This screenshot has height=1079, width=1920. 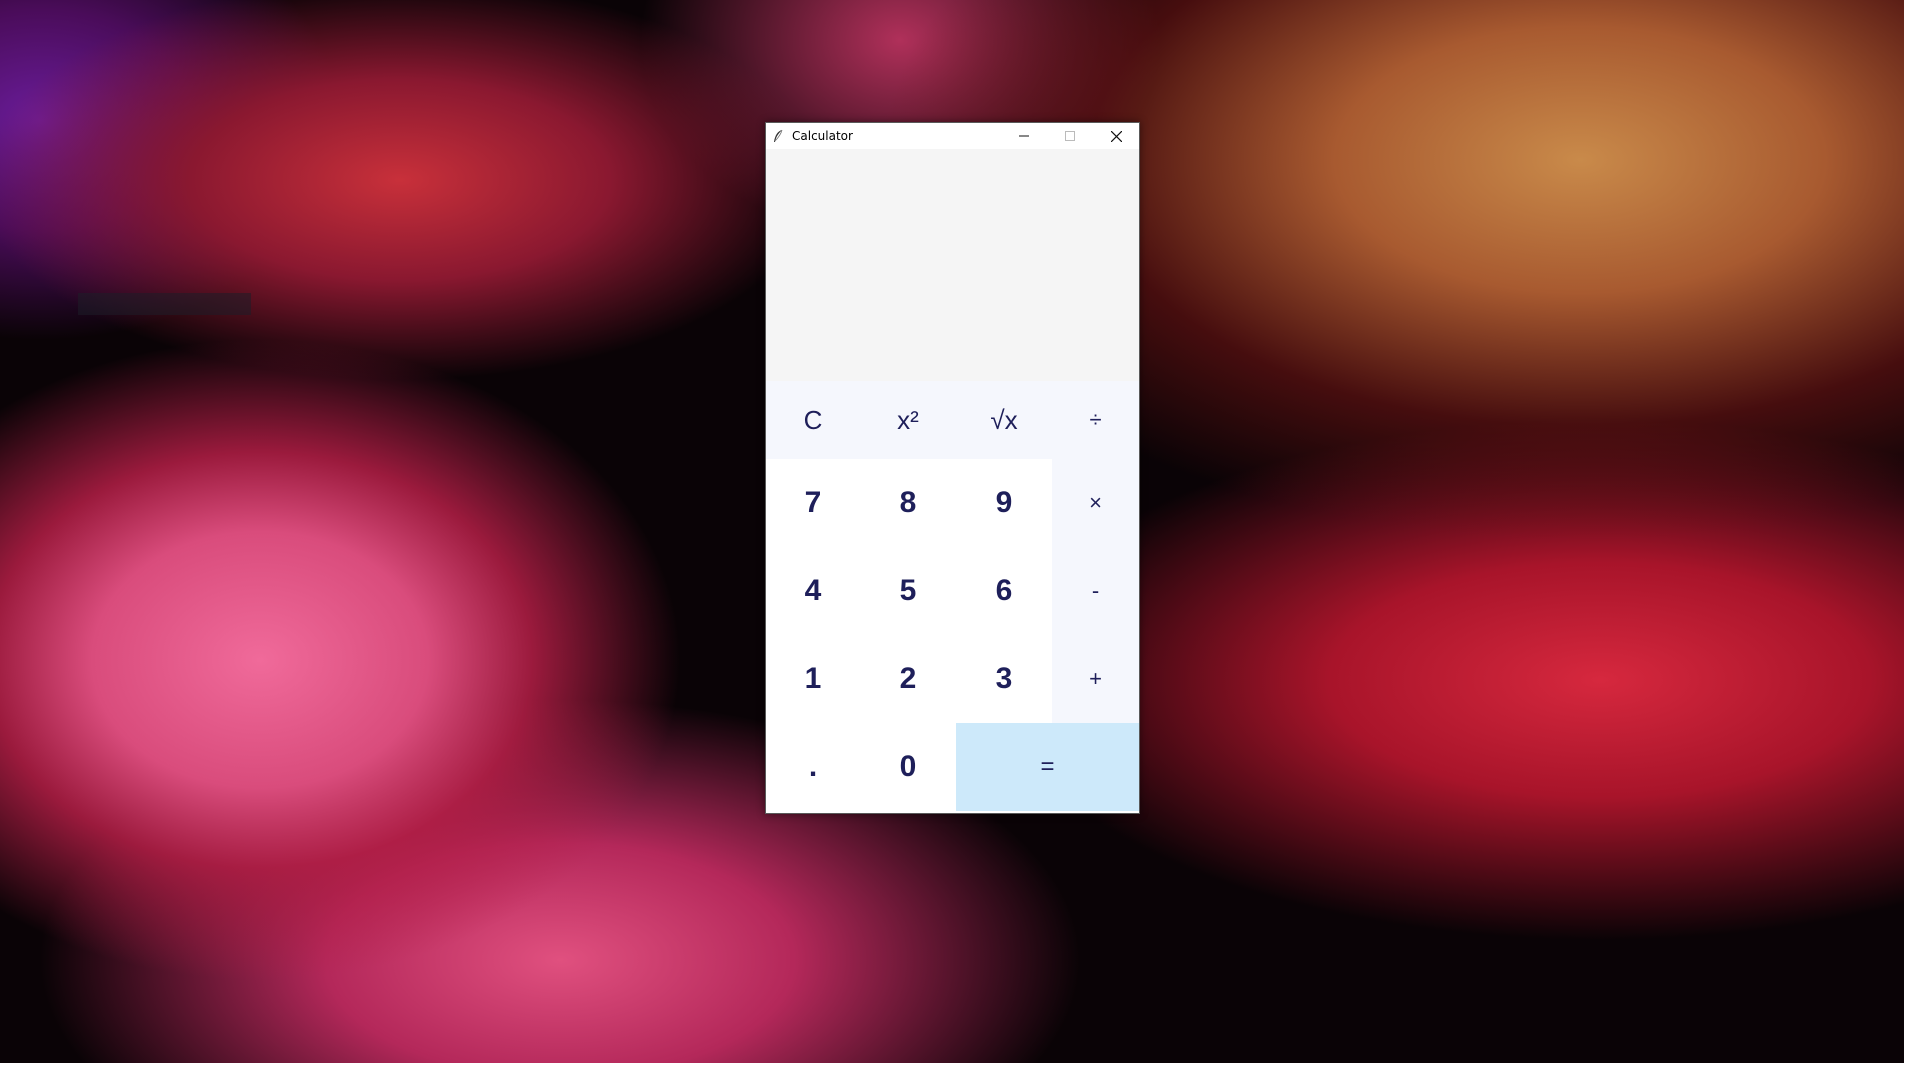 I want to click on equals-button: =, so click(x=1047, y=767).